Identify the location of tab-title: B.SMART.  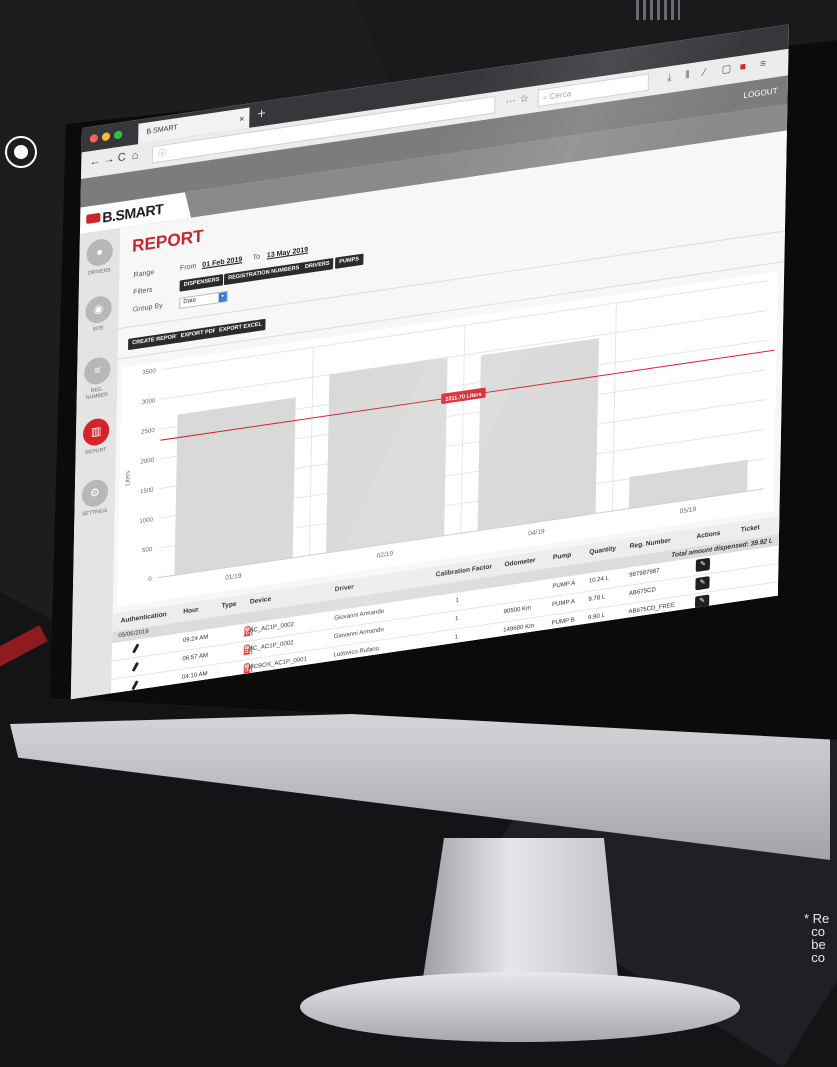
(162, 130).